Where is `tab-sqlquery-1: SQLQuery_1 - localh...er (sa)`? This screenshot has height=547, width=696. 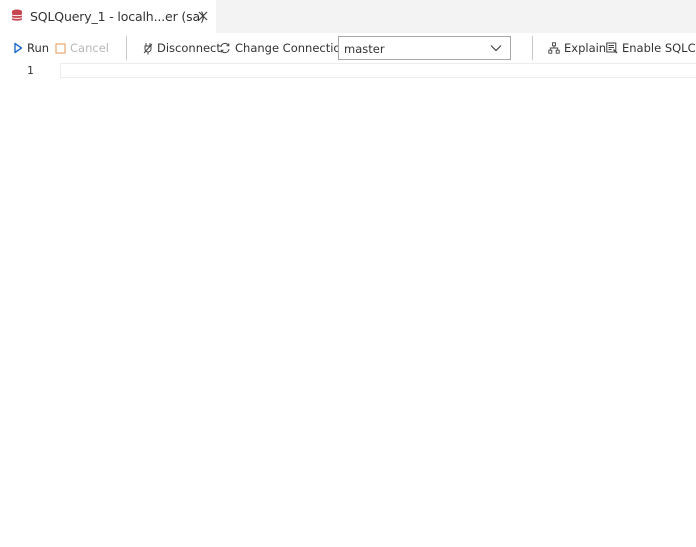
tab-sqlquery-1: SQLQuery_1 - localh...er (sa) is located at coordinates (108, 16).